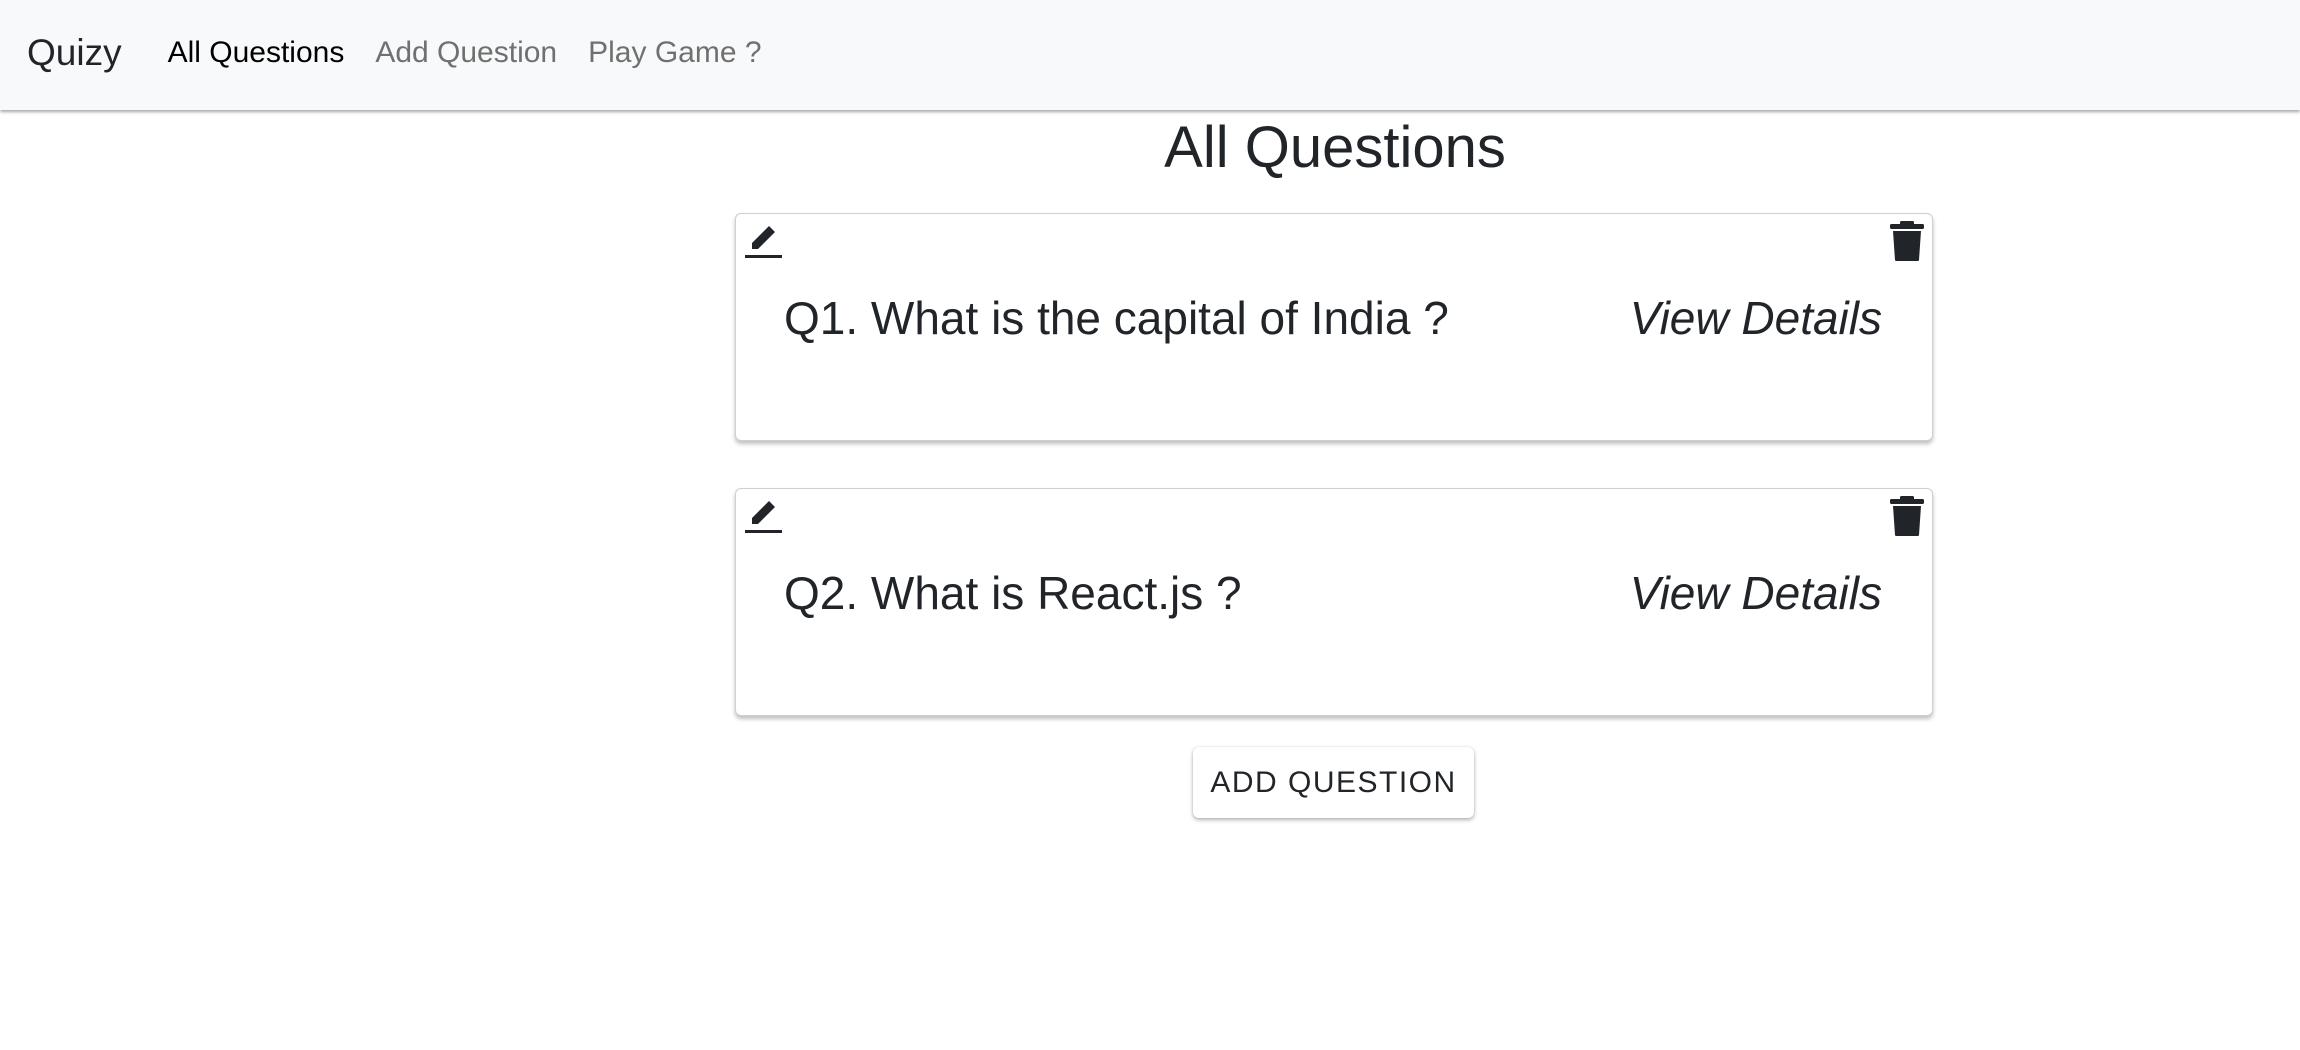  I want to click on nav-link-play-game: Play Game ?, so click(674, 53).